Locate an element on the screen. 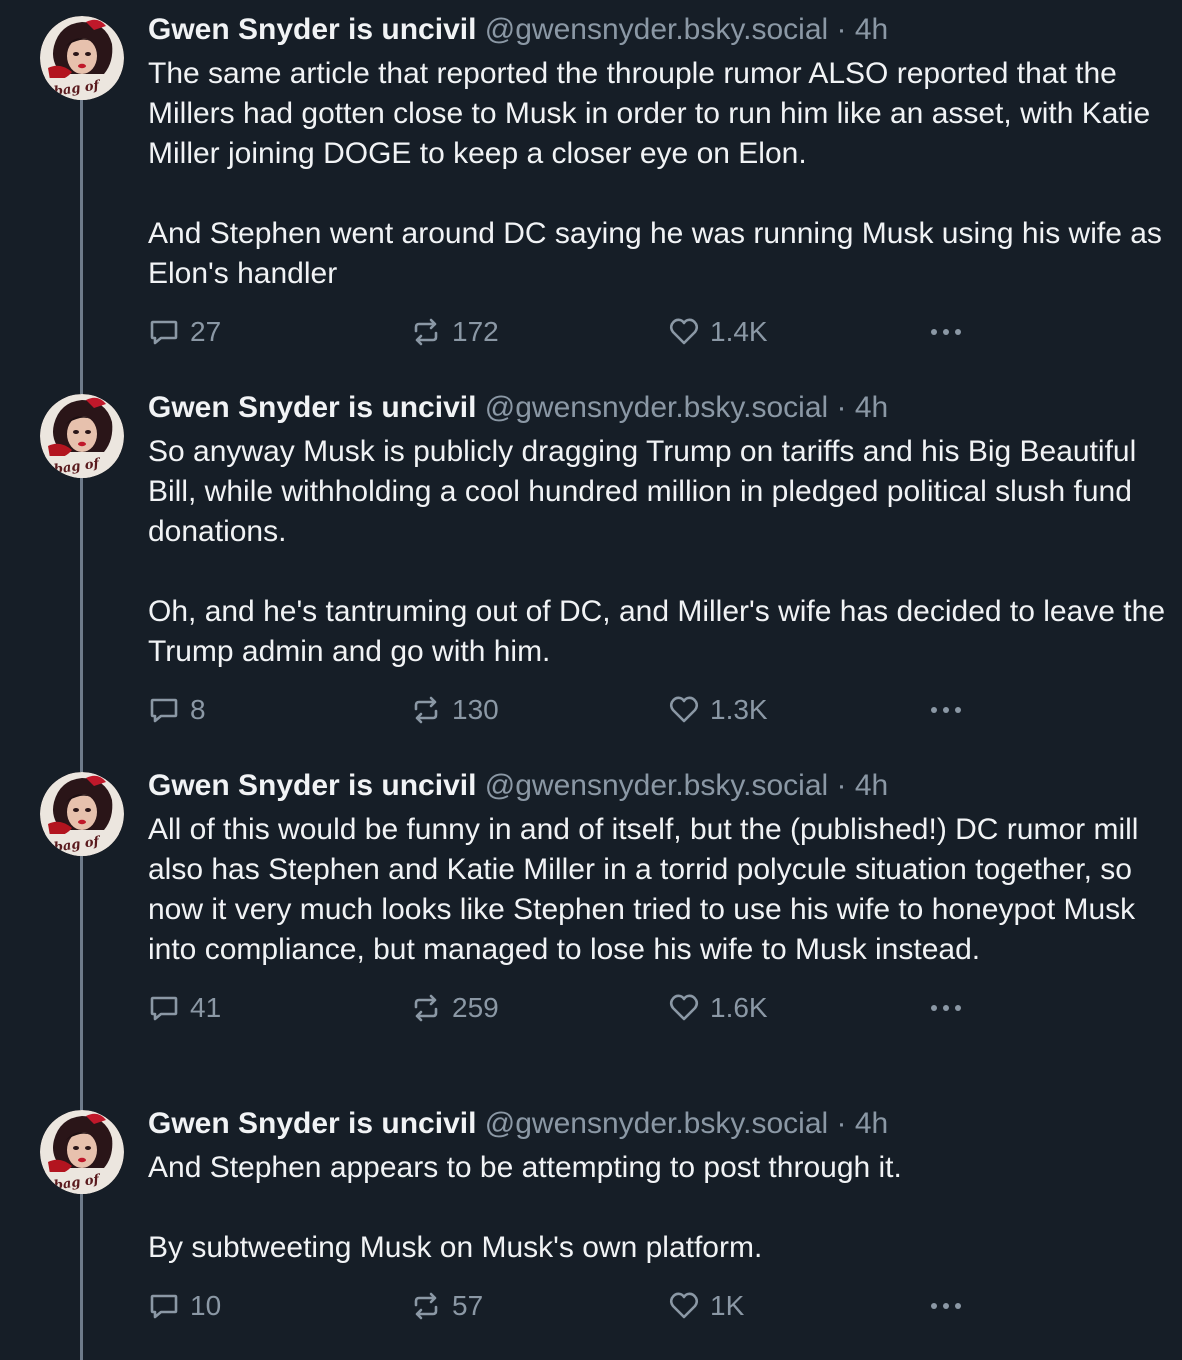  like-count: 1.3K is located at coordinates (739, 709).